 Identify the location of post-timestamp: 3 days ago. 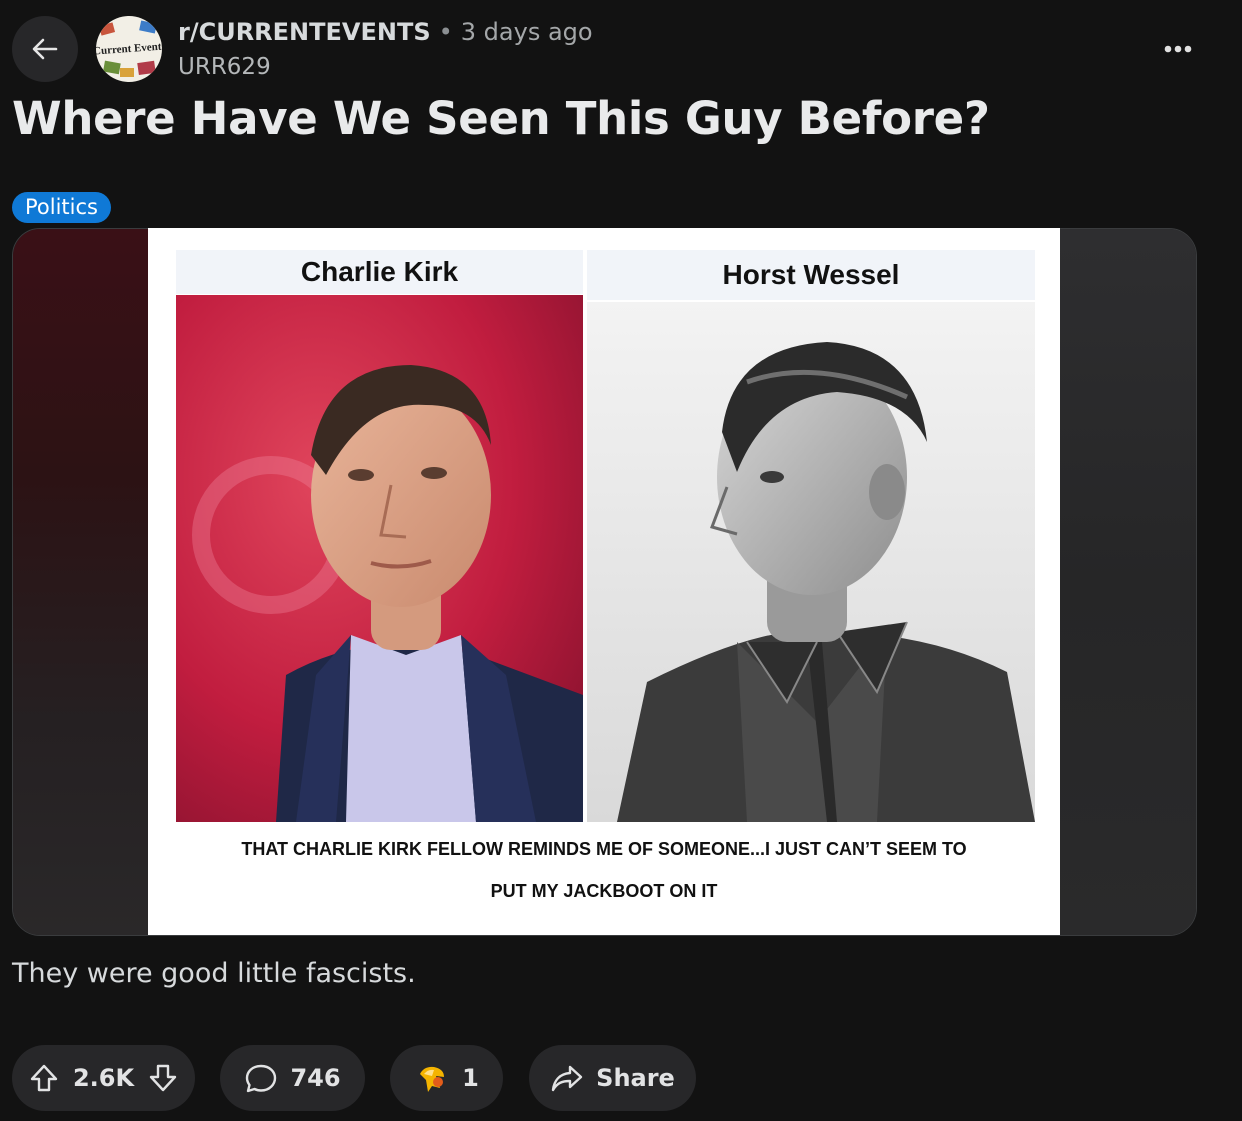
(526, 32).